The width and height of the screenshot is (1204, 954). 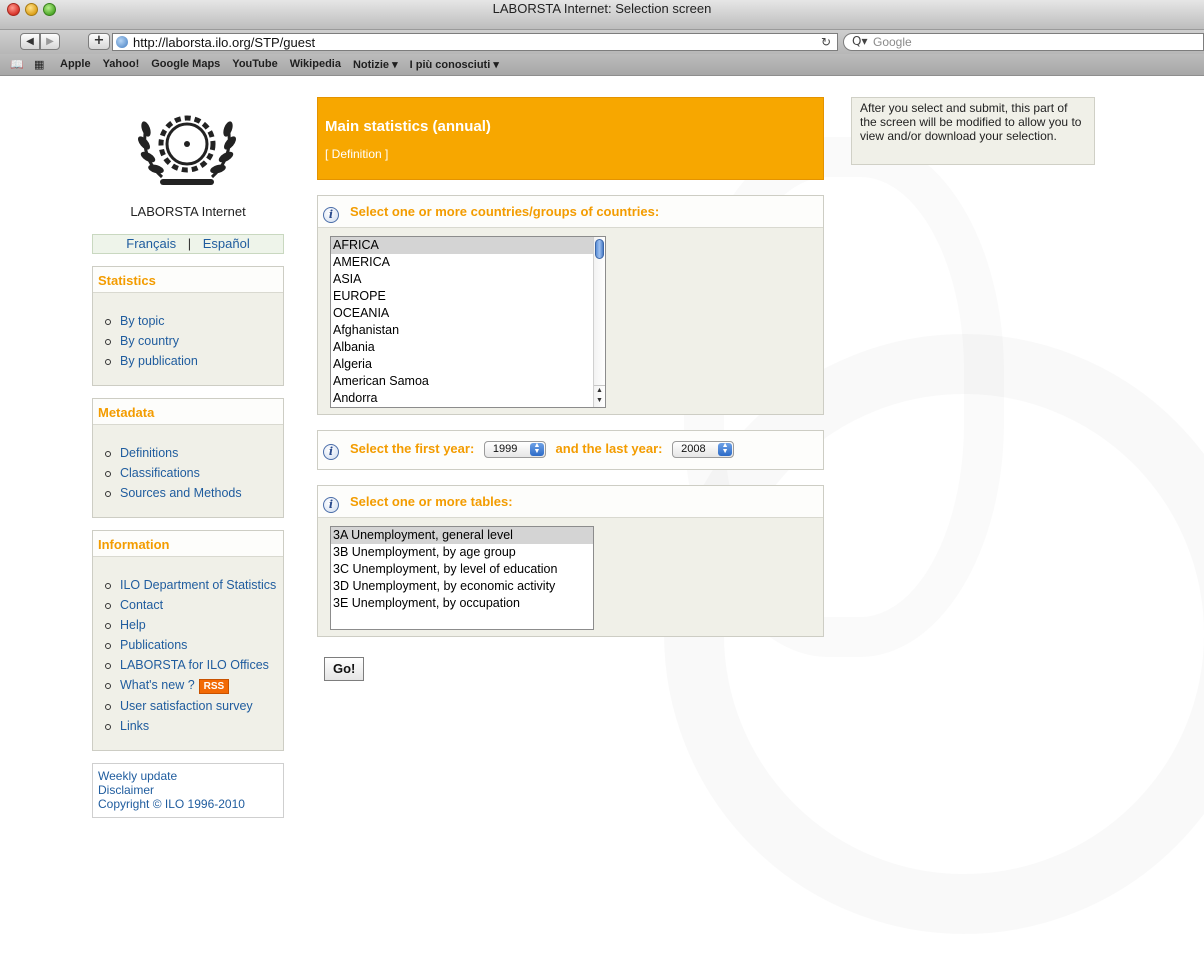 I want to click on bookmark-wikipedia: Wikipedia, so click(x=315, y=64).